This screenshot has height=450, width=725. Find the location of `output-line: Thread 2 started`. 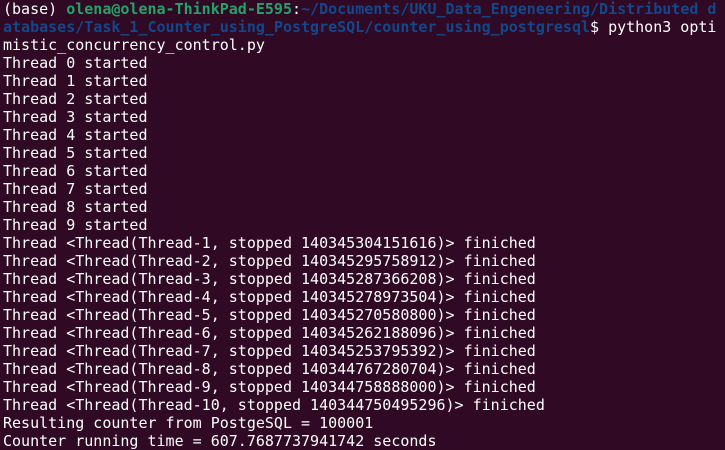

output-line: Thread 2 started is located at coordinates (75, 99).